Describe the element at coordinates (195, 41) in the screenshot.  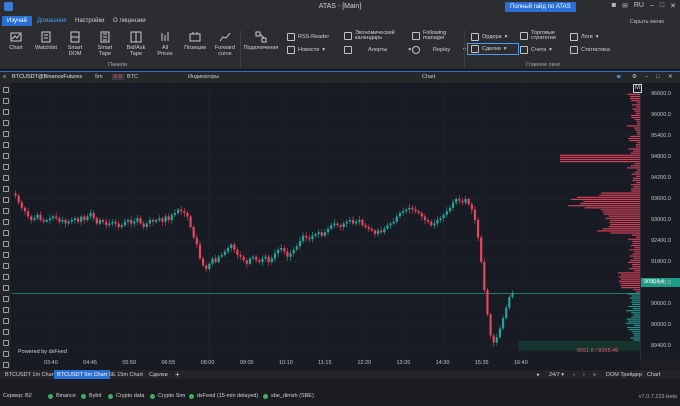
I see `positions-button: Позиции` at that location.